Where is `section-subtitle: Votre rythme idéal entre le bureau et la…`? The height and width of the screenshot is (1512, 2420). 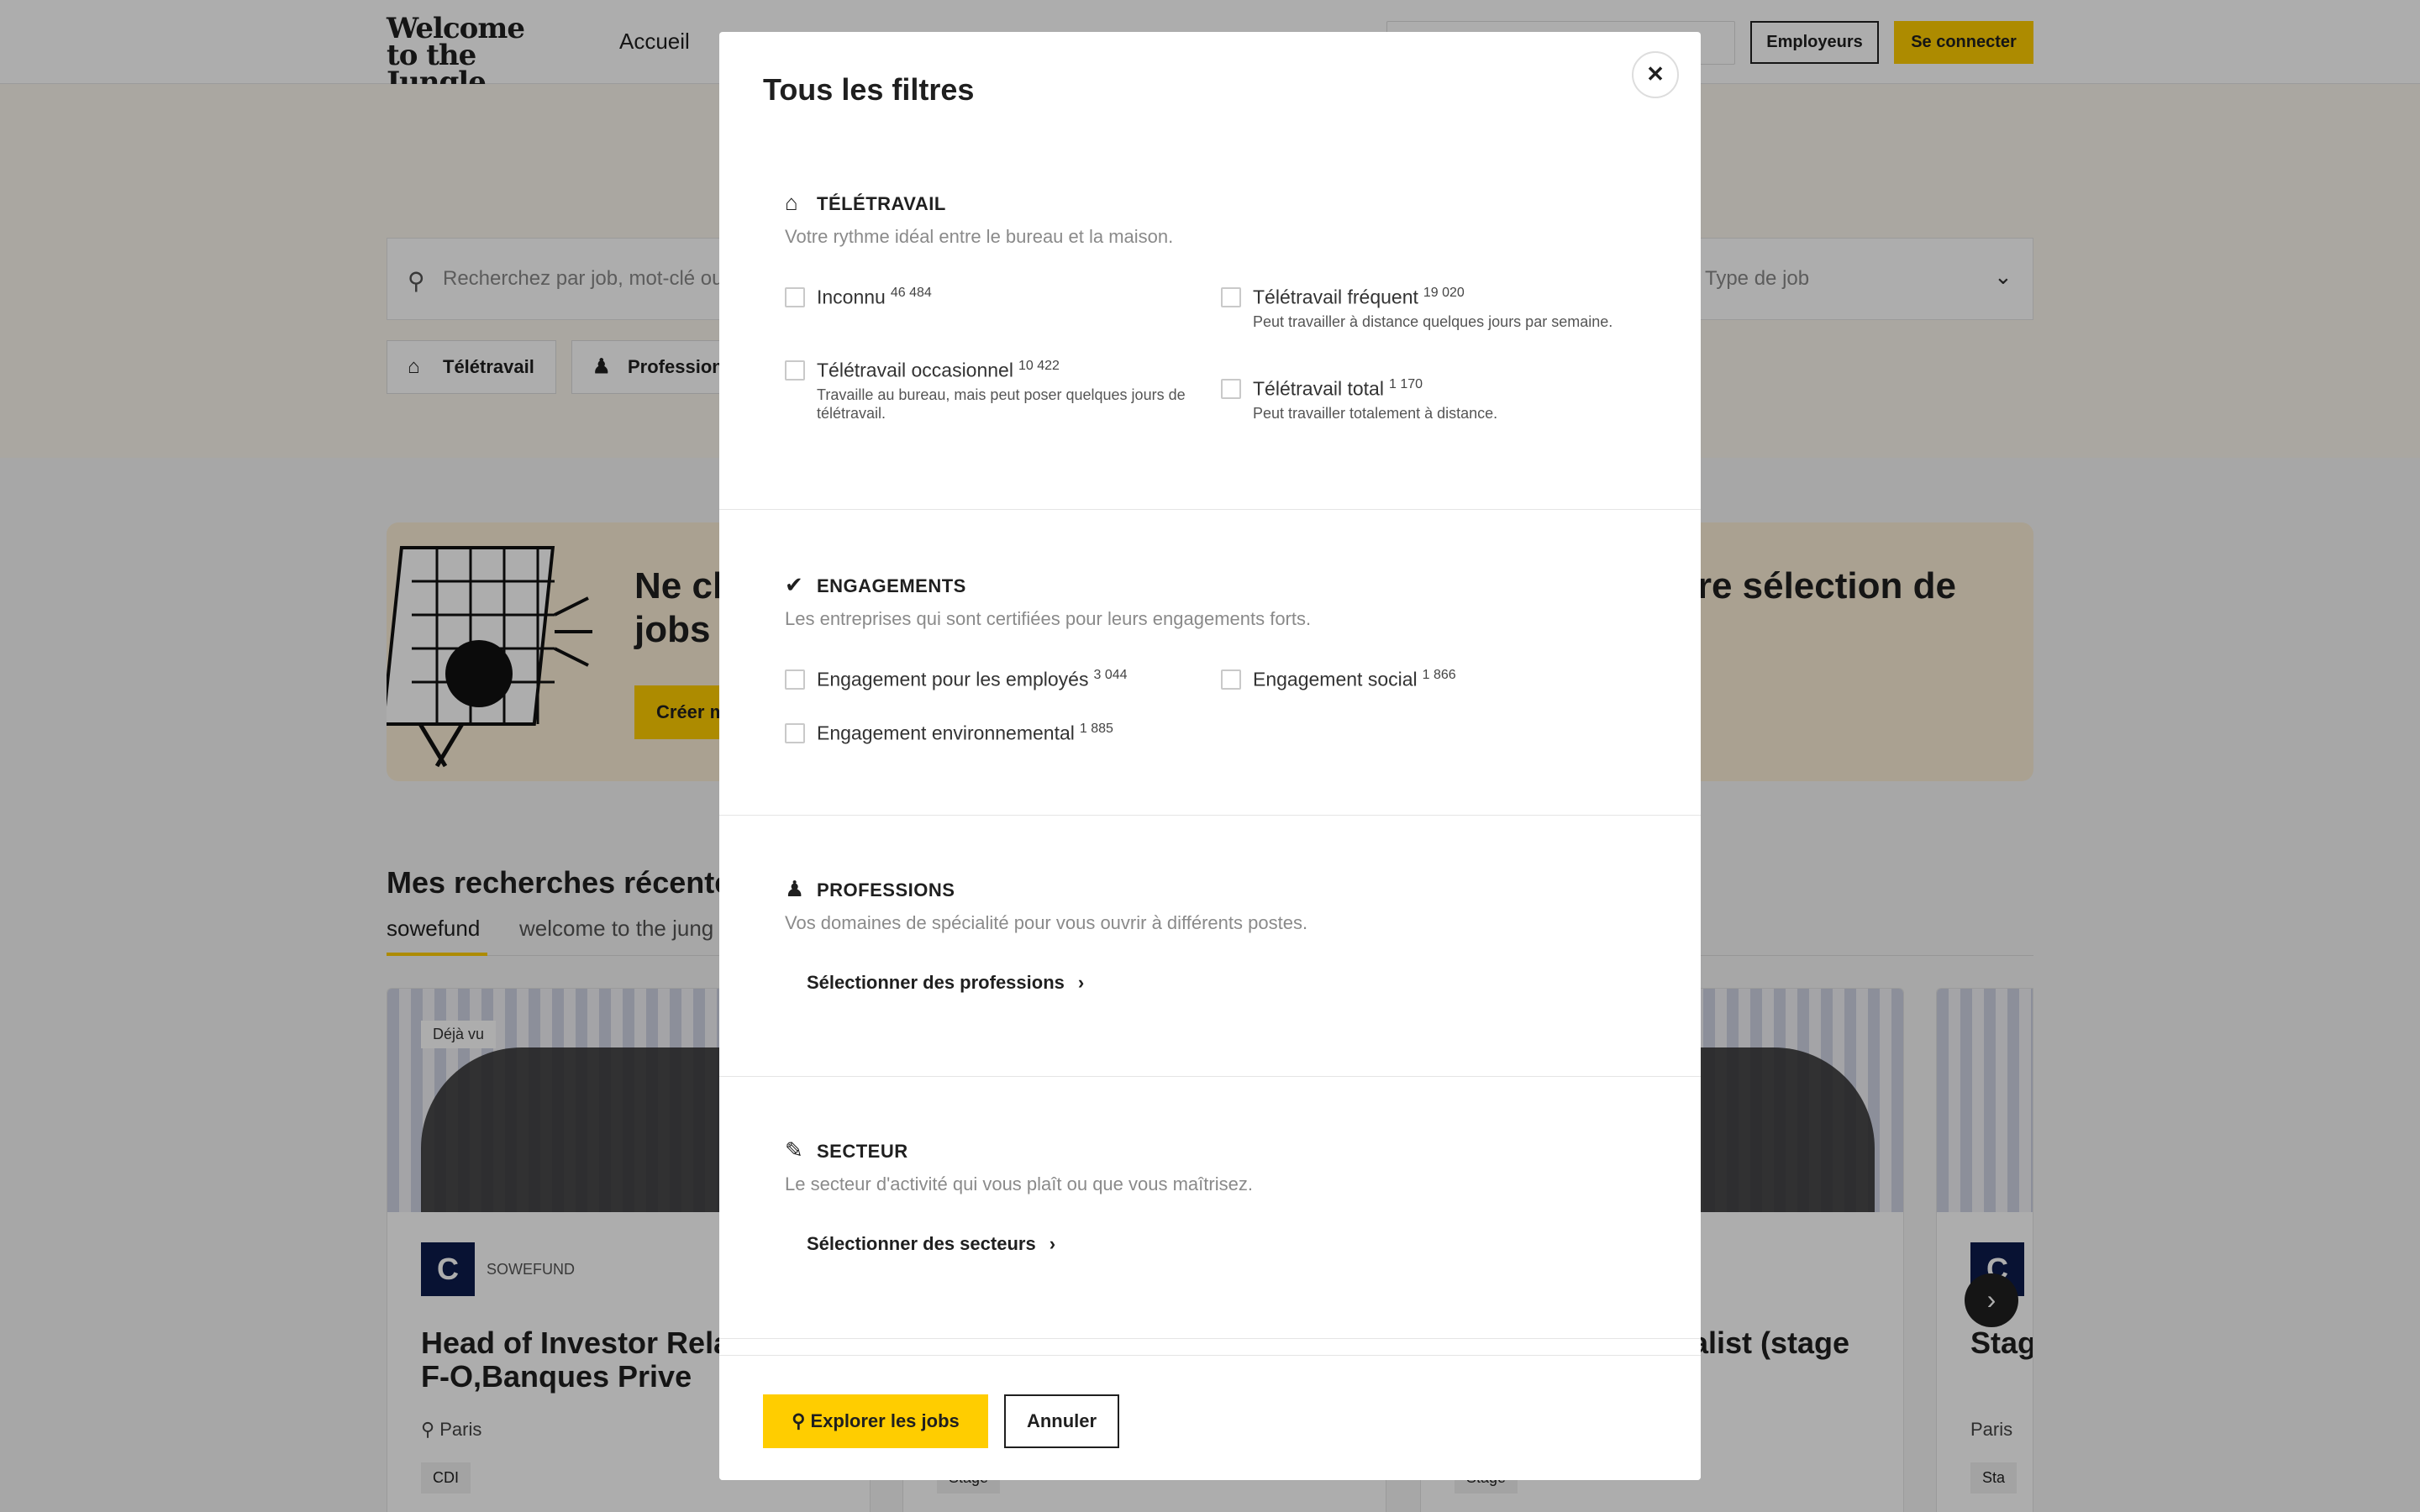 section-subtitle: Votre rythme idéal entre le bureau et la… is located at coordinates (980, 236).